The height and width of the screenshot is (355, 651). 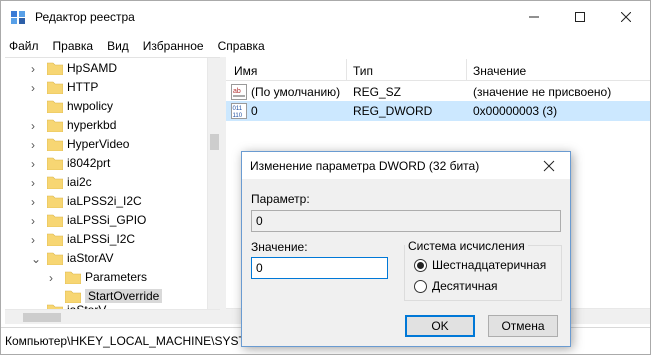 I want to click on value-data: (значение не присвоено), so click(x=542, y=92).